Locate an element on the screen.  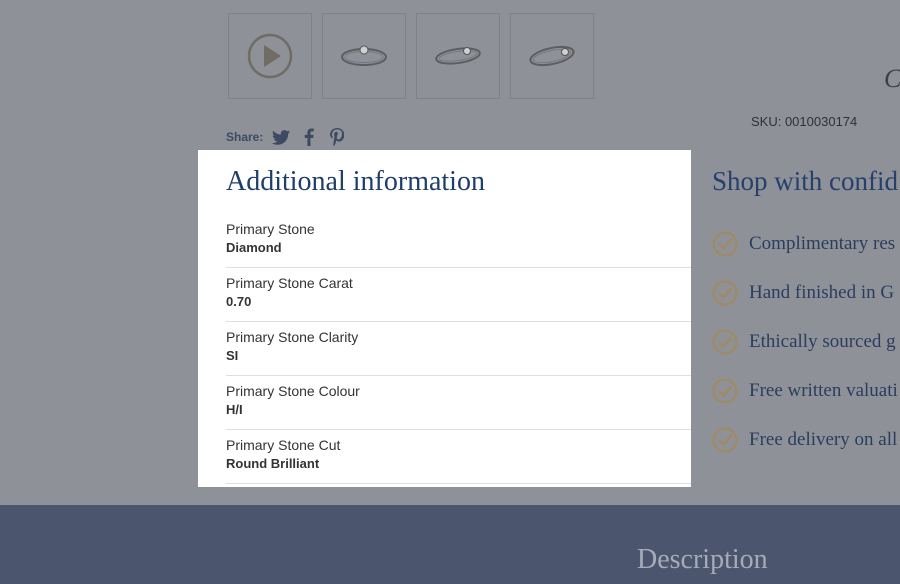
info-row-primary-stone-carat: Primary Stone Carat 0.70 is located at coordinates (458, 295).